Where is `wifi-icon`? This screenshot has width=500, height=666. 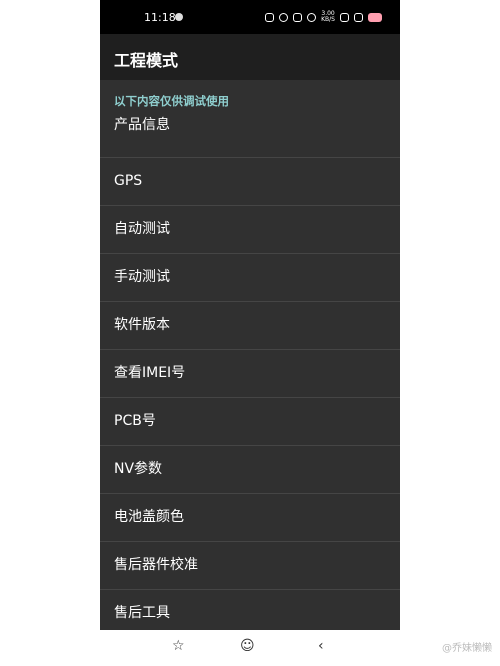 wifi-icon is located at coordinates (344, 17).